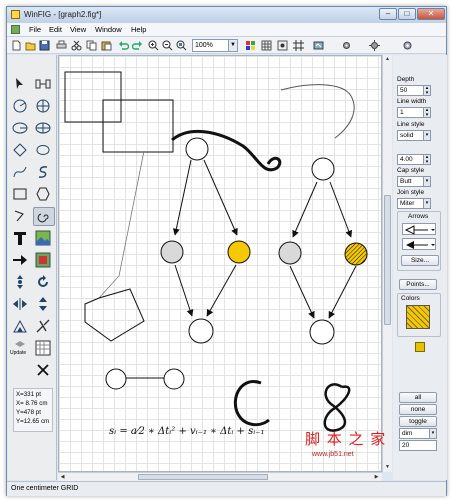 This screenshot has height=500, width=452. What do you see at coordinates (376, 477) in the screenshot?
I see `scroll-right-icon: ▶` at bounding box center [376, 477].